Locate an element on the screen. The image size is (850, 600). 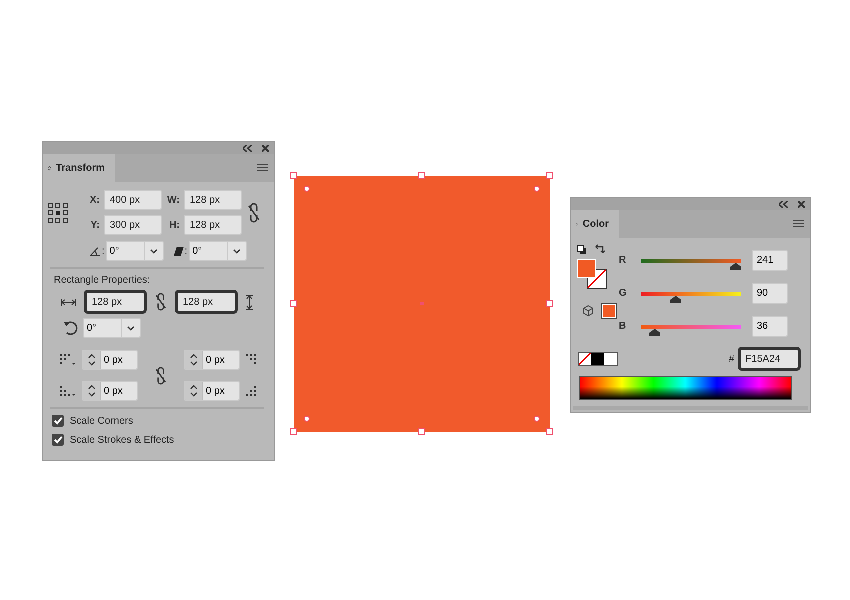
rotate-icon is located at coordinates (71, 328).